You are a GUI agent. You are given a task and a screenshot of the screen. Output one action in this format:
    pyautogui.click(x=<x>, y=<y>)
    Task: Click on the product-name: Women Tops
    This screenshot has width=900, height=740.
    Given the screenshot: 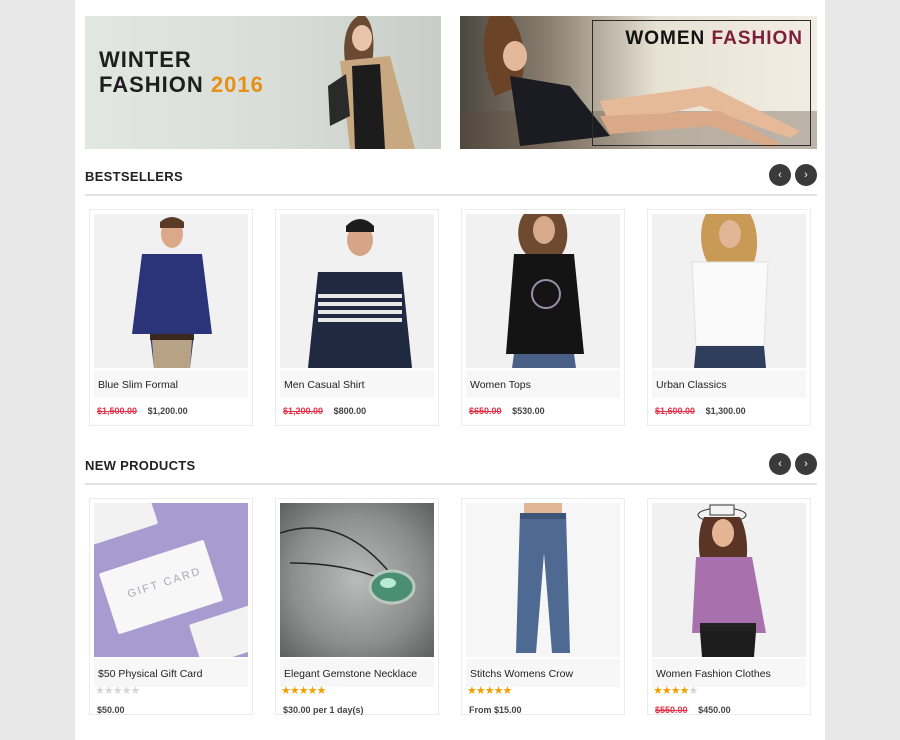 What is the action you would take?
    pyautogui.click(x=500, y=385)
    